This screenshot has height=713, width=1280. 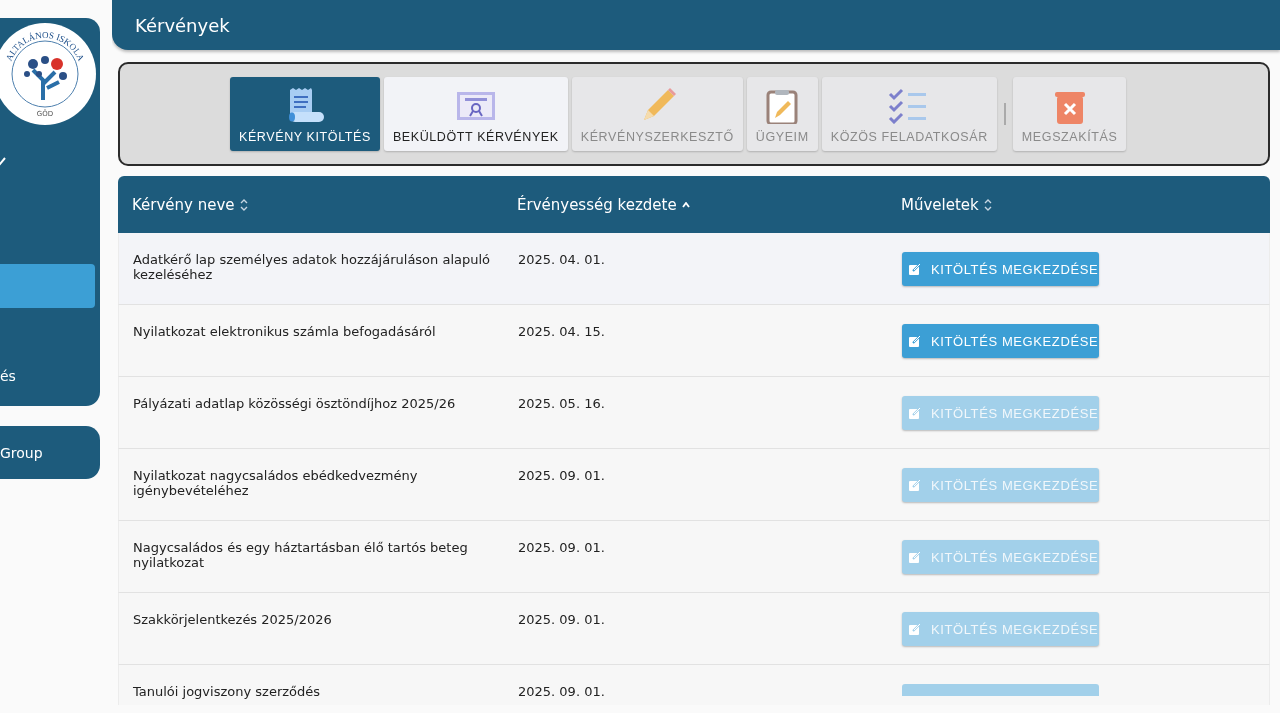 I want to click on table-cell-text: Nyilatkozat nagycsaládos ebédkedvezmény igénybevételéhez, so click(x=276, y=483).